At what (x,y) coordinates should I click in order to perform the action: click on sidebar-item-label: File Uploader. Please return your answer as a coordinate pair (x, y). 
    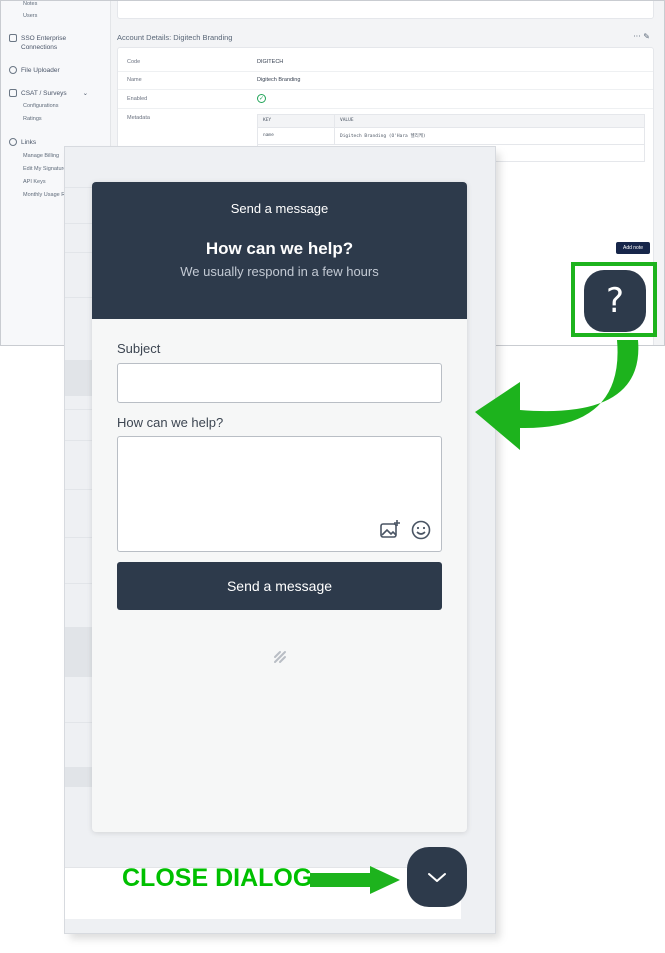
    Looking at the image, I should click on (40, 70).